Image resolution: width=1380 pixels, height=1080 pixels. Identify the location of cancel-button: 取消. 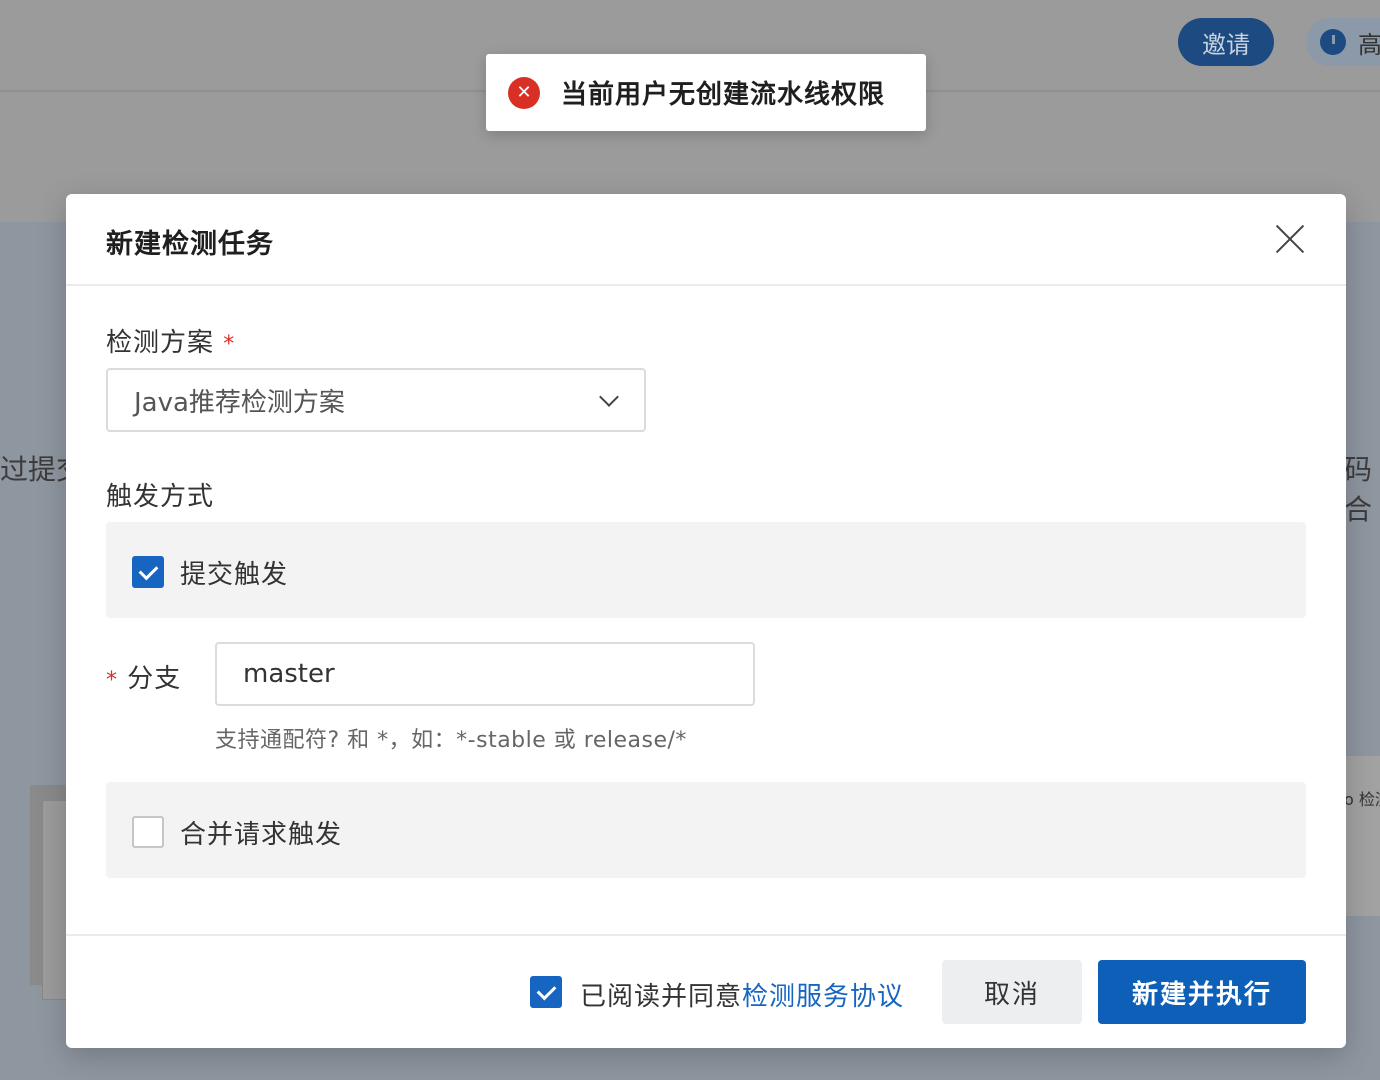
(1012, 992).